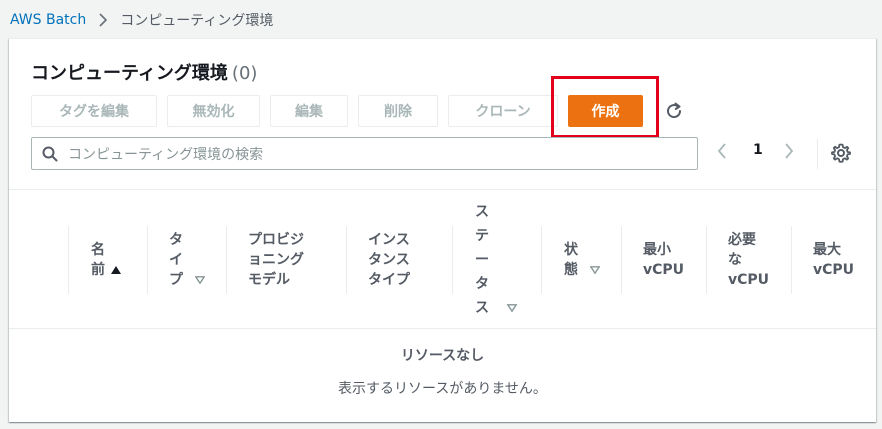 The image size is (882, 429). What do you see at coordinates (841, 155) in the screenshot?
I see `gear-icon` at bounding box center [841, 155].